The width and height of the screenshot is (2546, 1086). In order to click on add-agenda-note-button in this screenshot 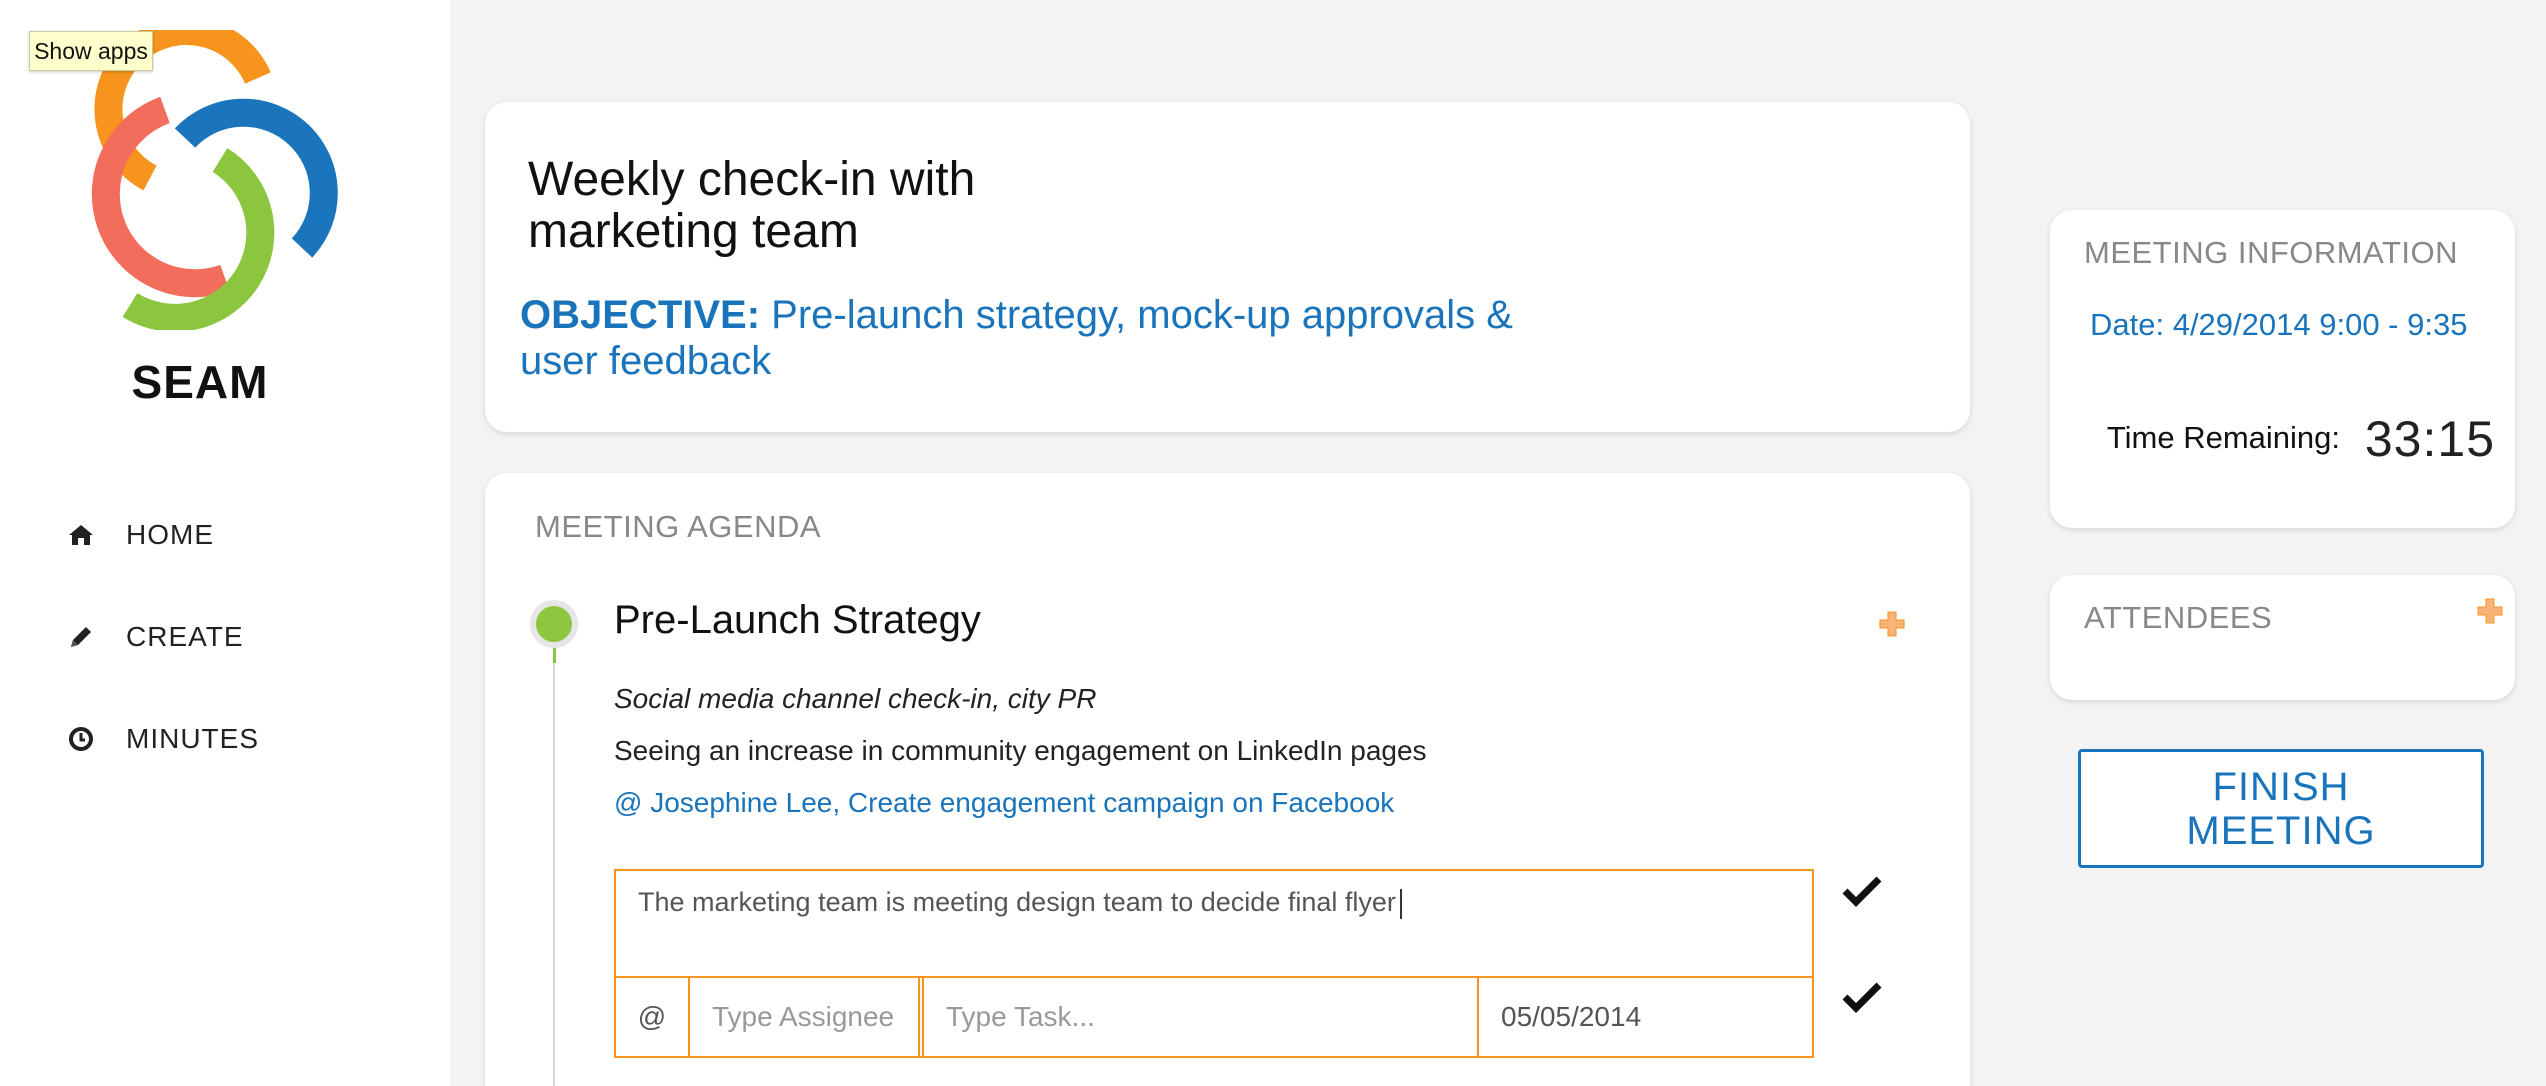, I will do `click(1892, 626)`.